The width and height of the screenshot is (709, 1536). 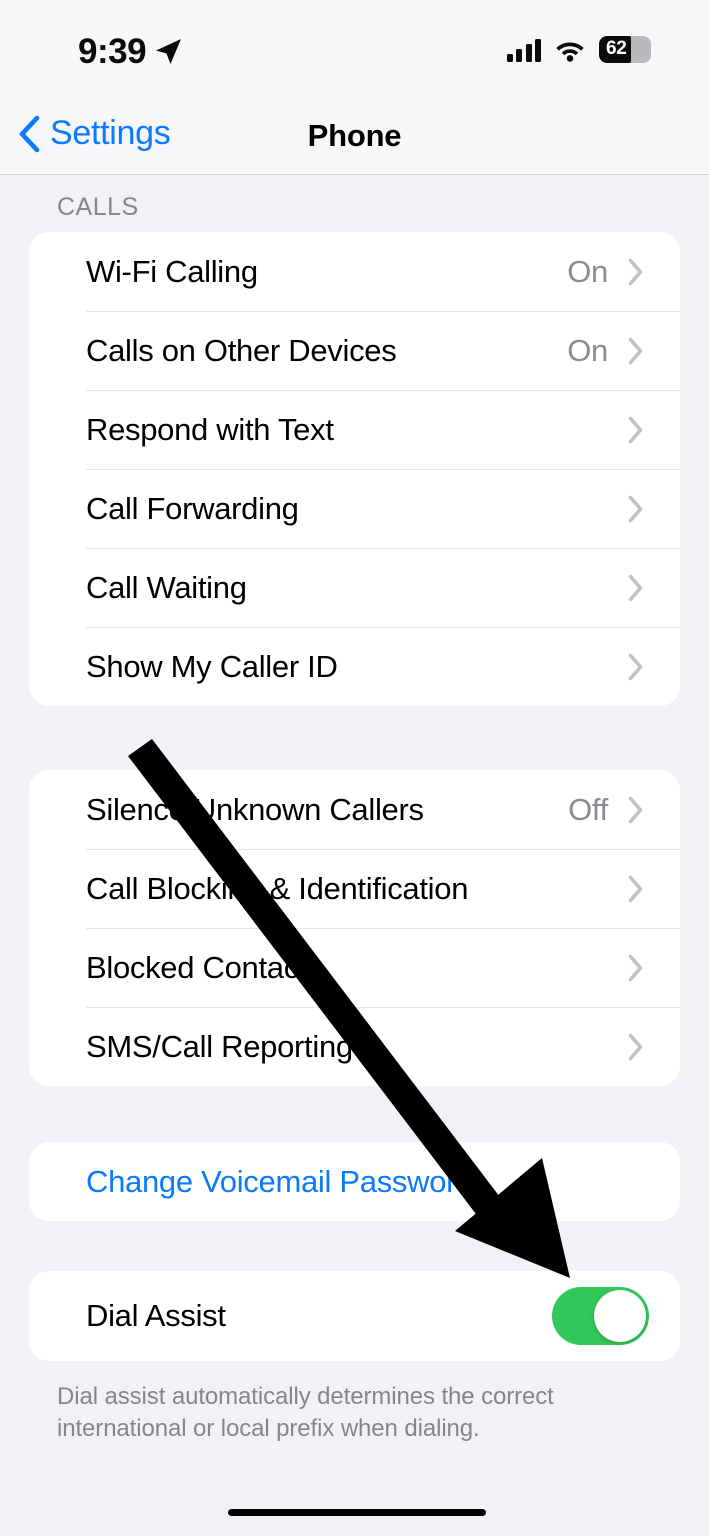 I want to click on row-call-blocking-identification: Call Blocking & Identification, so click(x=354, y=888).